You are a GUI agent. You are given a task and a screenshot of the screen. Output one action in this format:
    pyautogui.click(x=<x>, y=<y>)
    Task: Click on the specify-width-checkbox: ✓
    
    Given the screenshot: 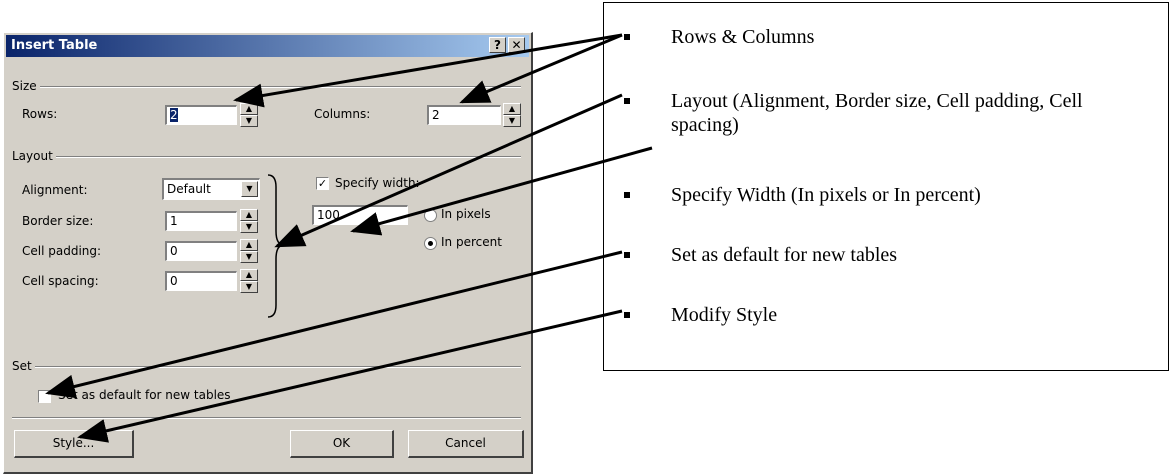 What is the action you would take?
    pyautogui.click(x=322, y=183)
    